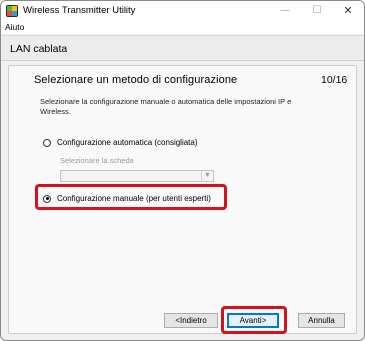 The height and width of the screenshot is (341, 365). I want to click on minimize-icon: —, so click(285, 11).